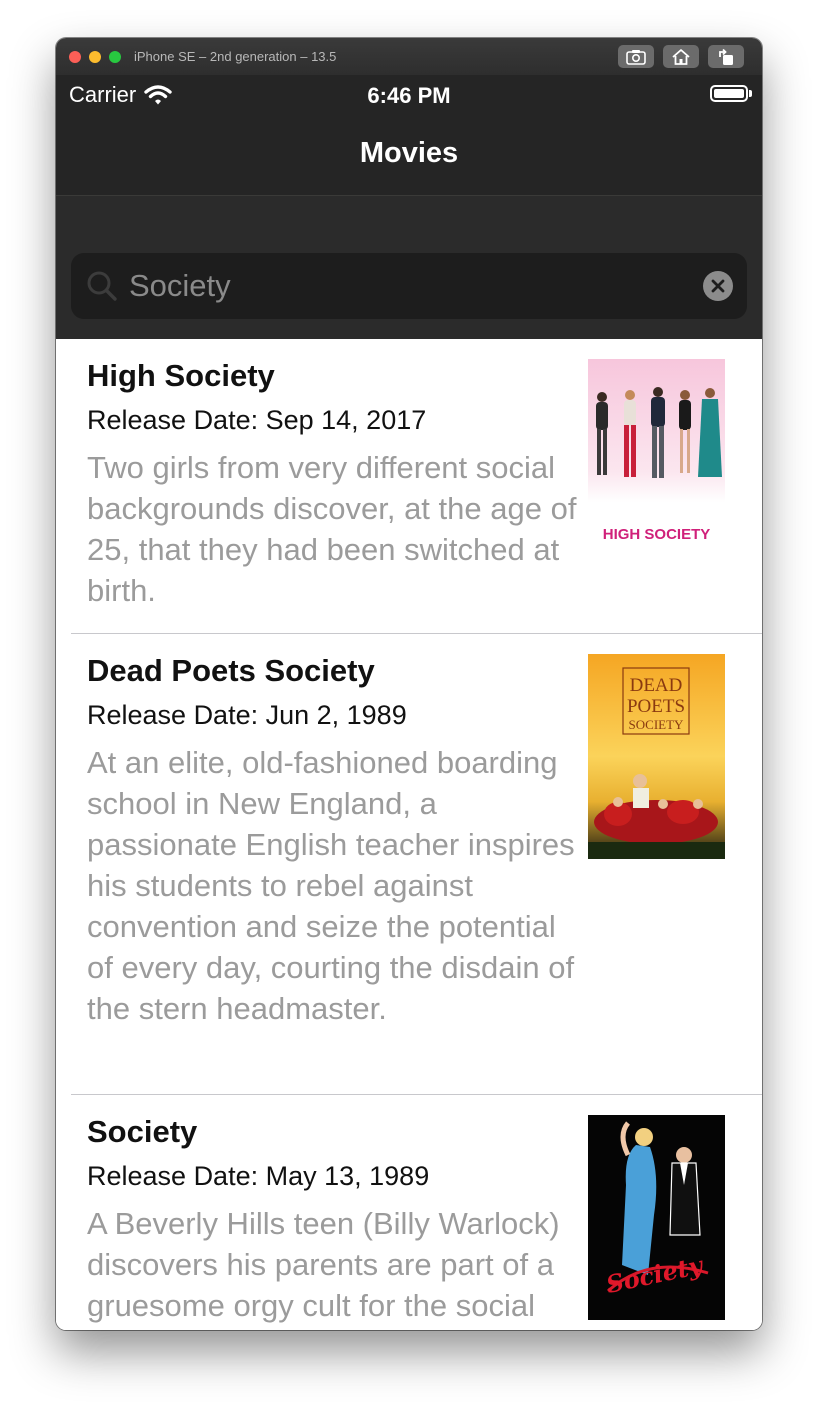 This screenshot has height=1404, width=818. I want to click on poster-title-line: POETS, so click(656, 706).